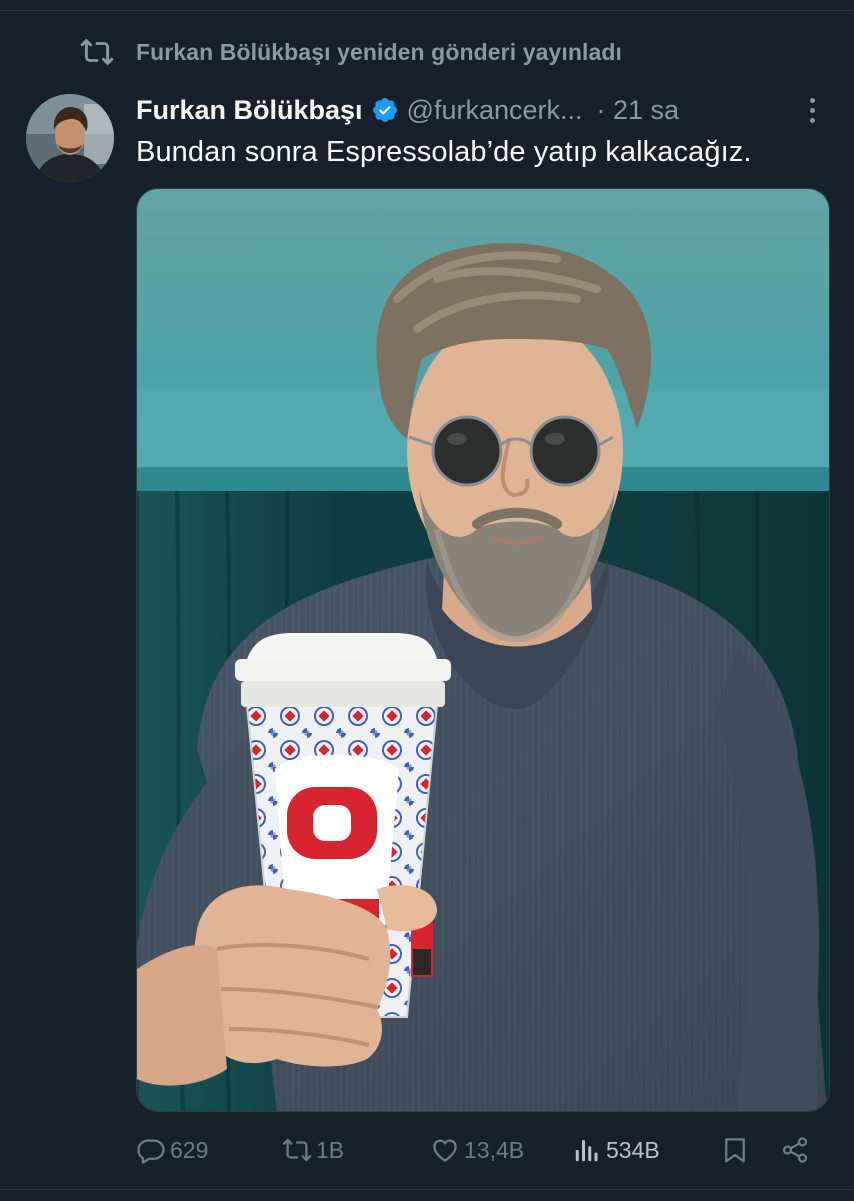 Image resolution: width=854 pixels, height=1201 pixels. I want to click on share-button, so click(797, 1150).